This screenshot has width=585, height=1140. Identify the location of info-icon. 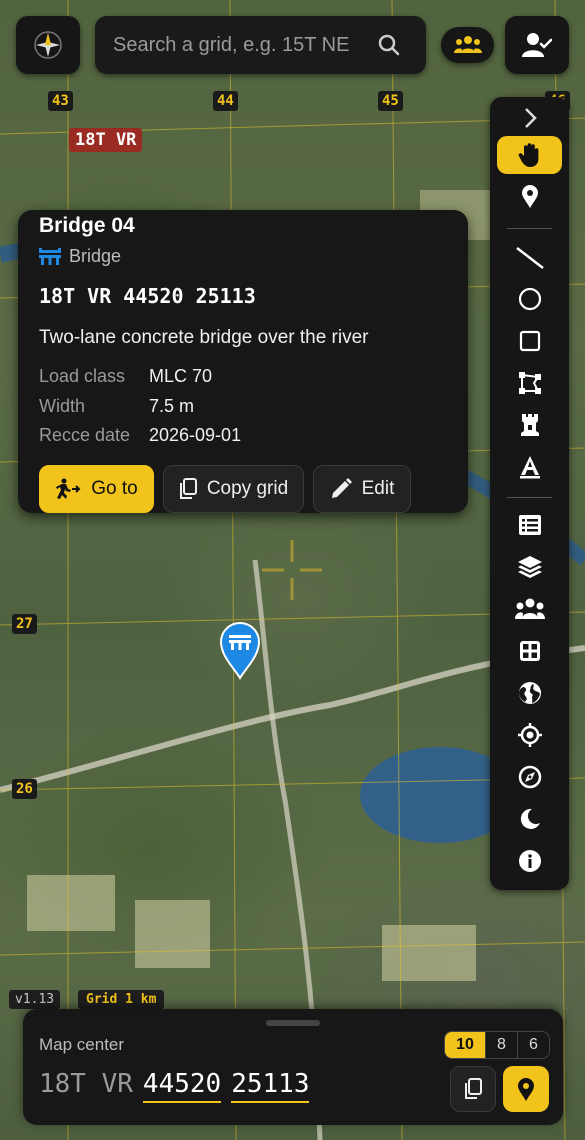
(529, 861).